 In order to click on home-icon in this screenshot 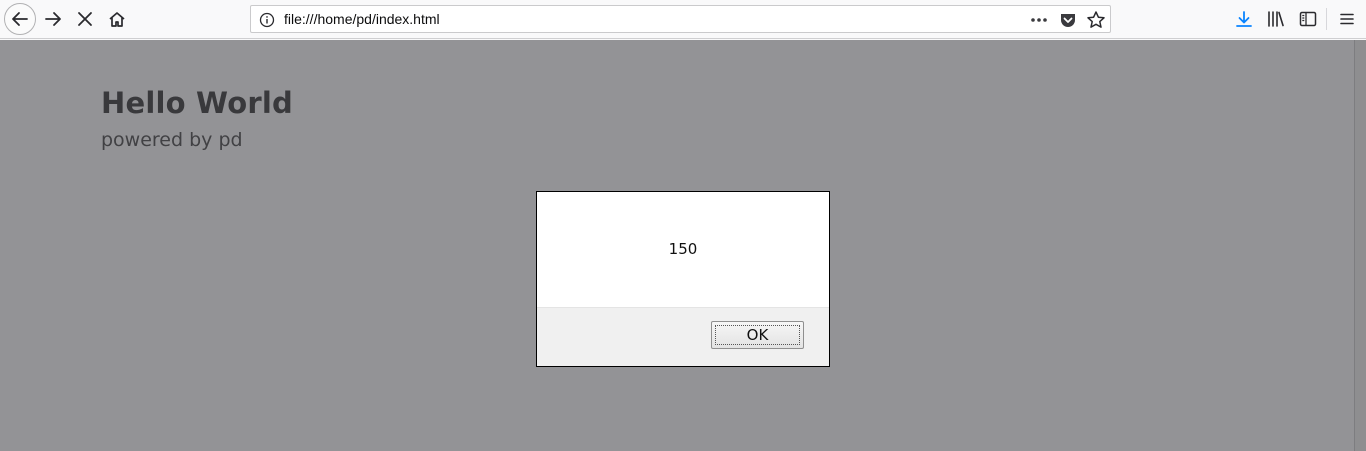, I will do `click(117, 19)`.